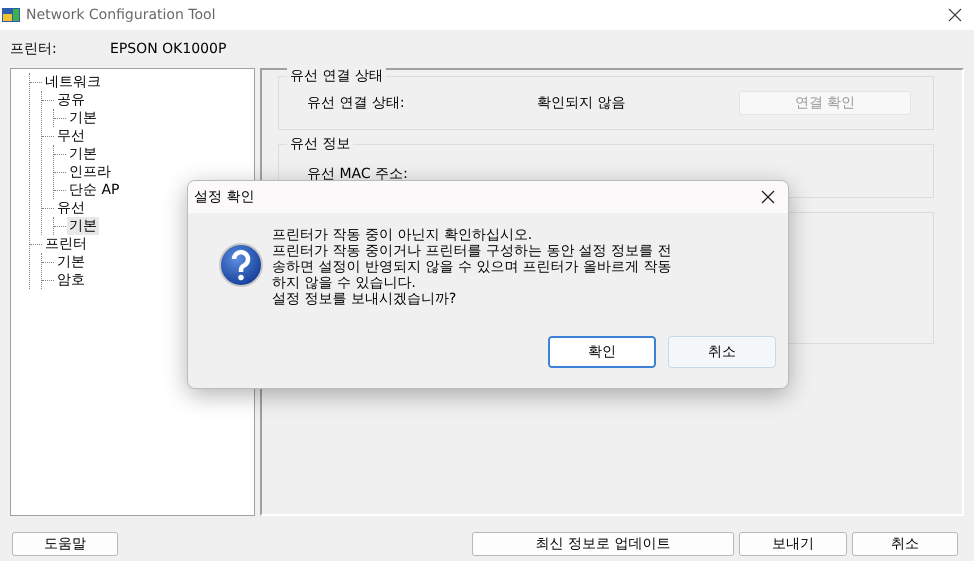 Image resolution: width=974 pixels, height=561 pixels. I want to click on group-title: 유선 연결 상태, so click(336, 76).